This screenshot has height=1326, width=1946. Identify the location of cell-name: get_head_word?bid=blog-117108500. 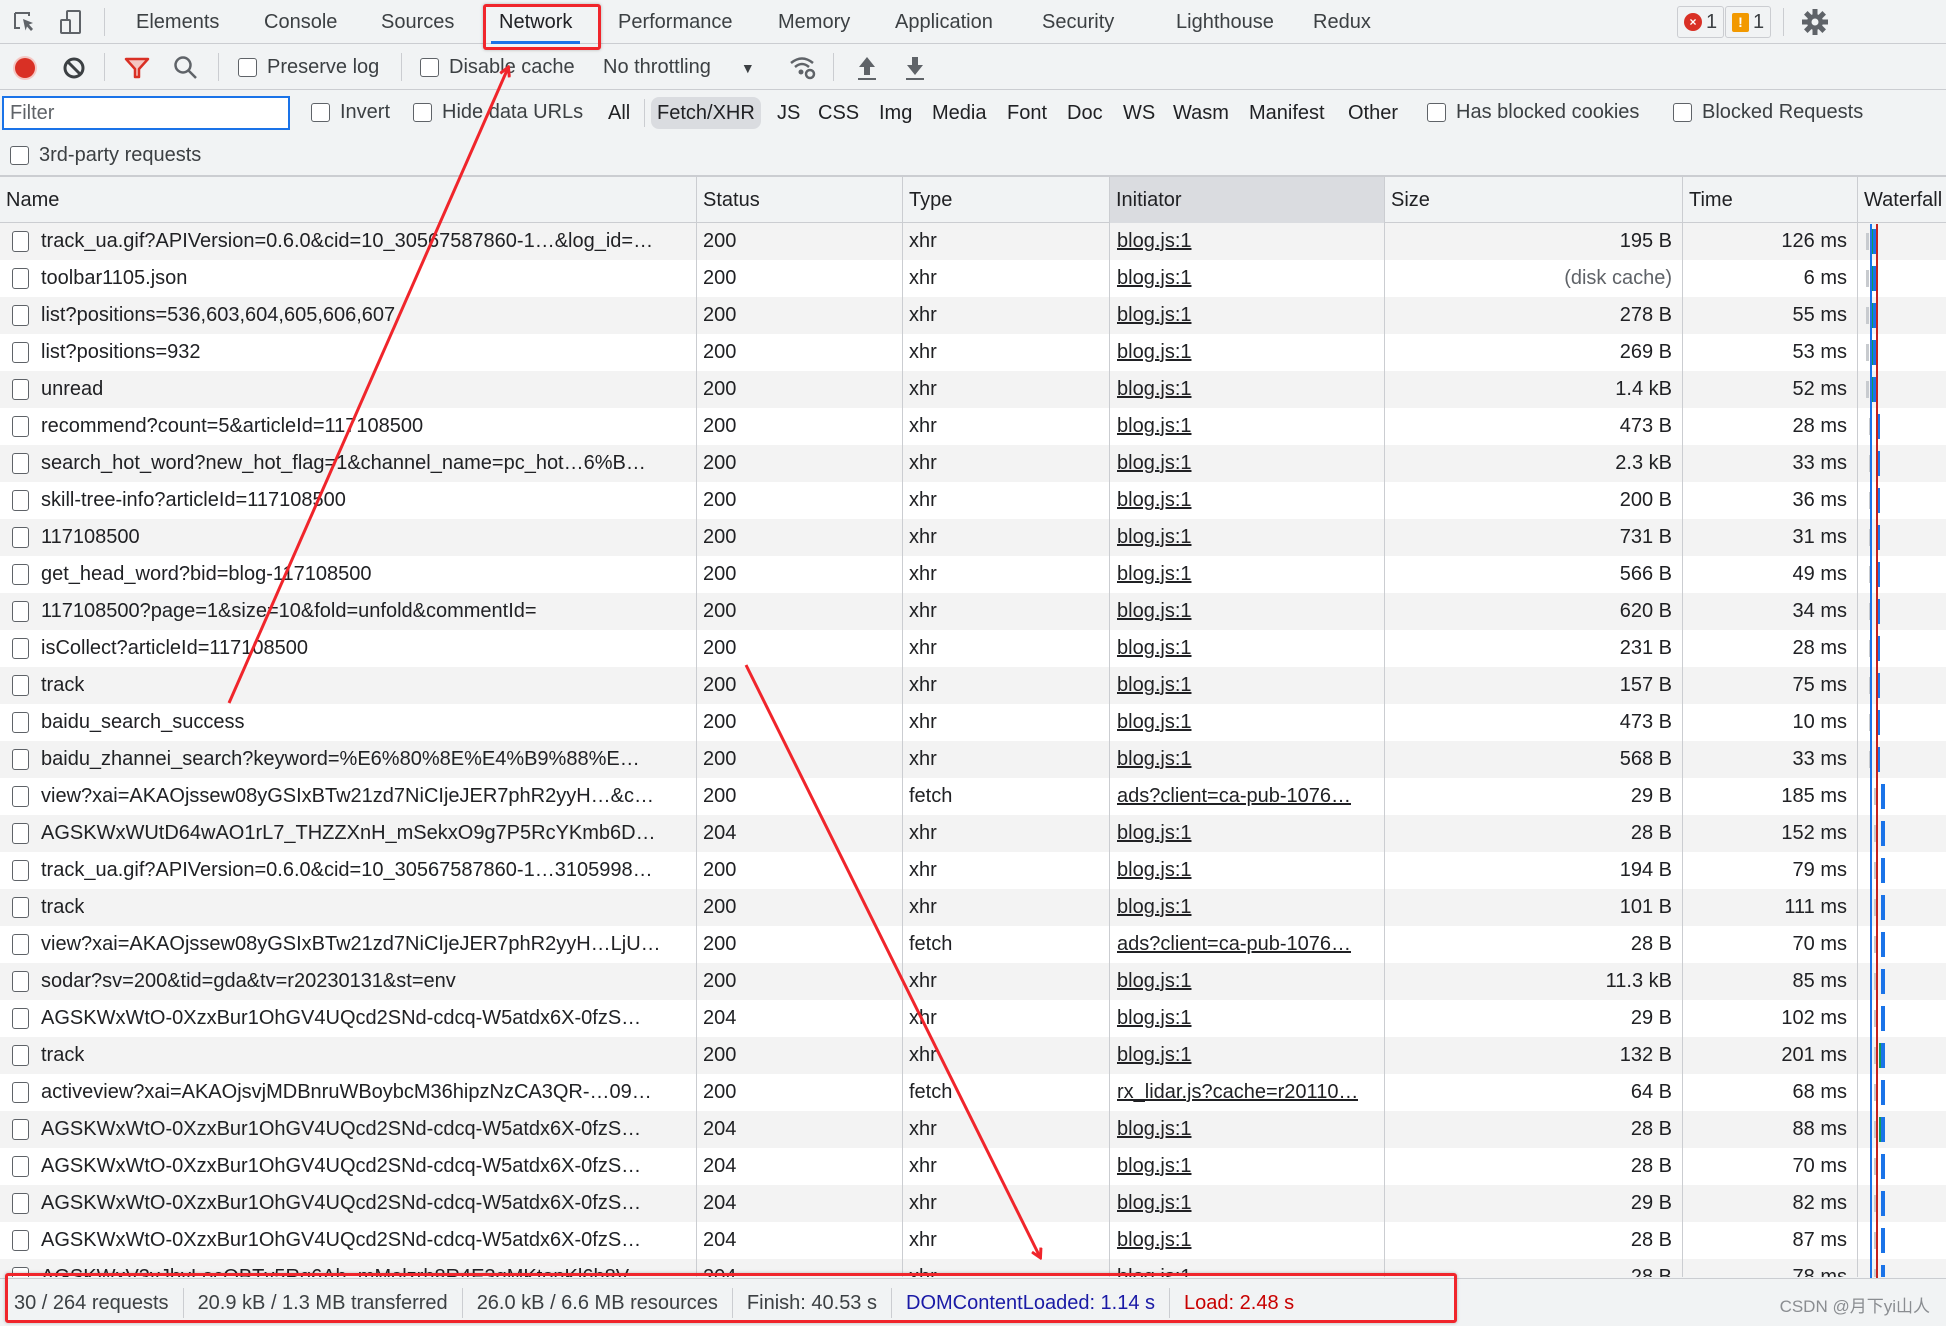
(348, 574).